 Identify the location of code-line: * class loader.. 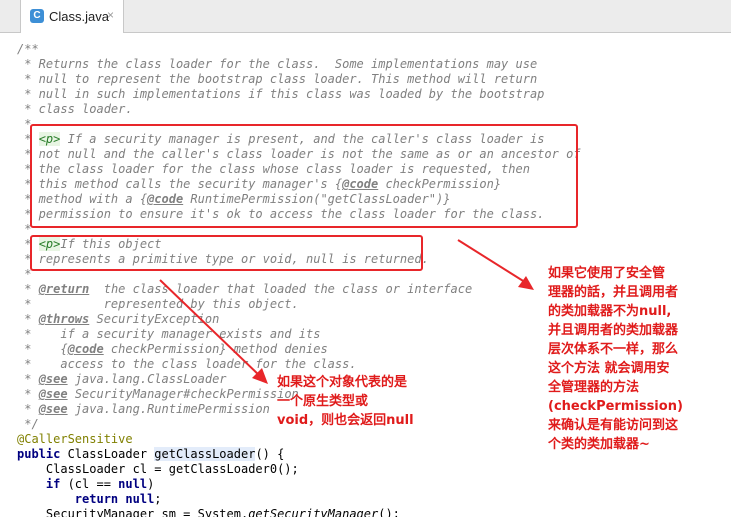
(75, 109).